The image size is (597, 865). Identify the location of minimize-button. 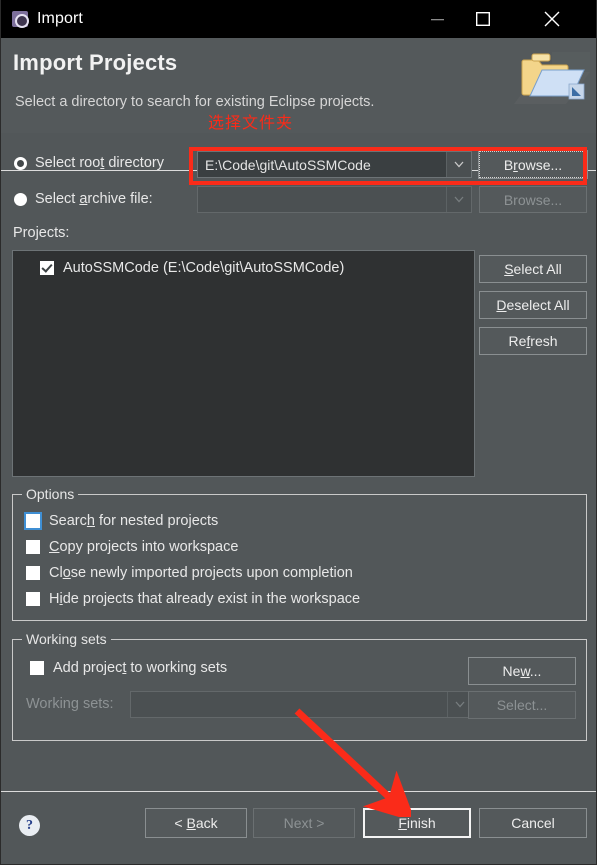
(437, 19).